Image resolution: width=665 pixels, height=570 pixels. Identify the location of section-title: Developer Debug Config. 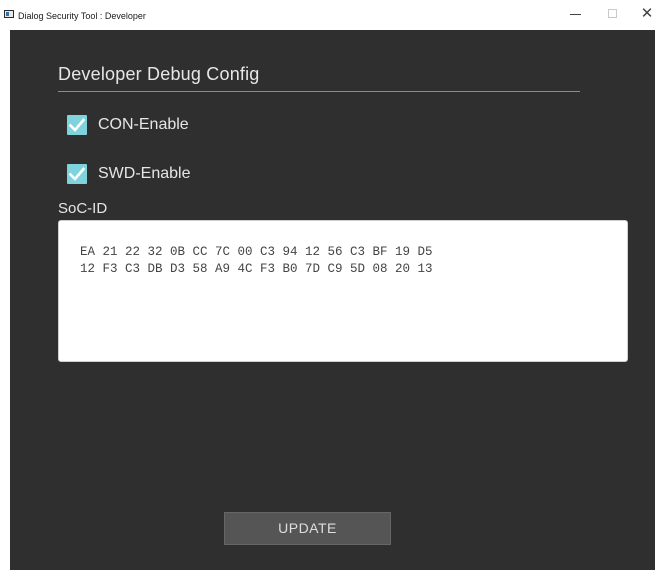
(159, 74).